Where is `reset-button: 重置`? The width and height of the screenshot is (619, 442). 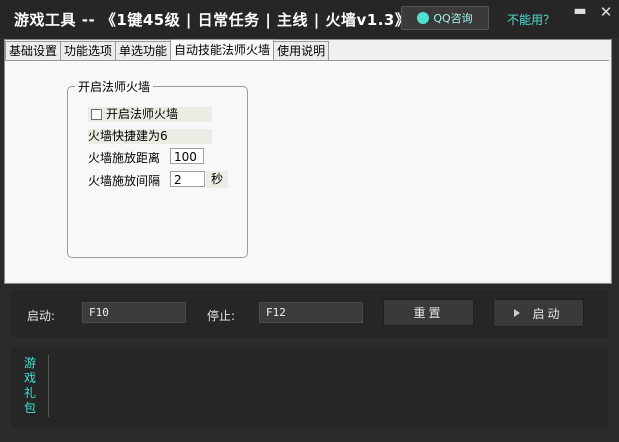
reset-button: 重置 is located at coordinates (428, 312).